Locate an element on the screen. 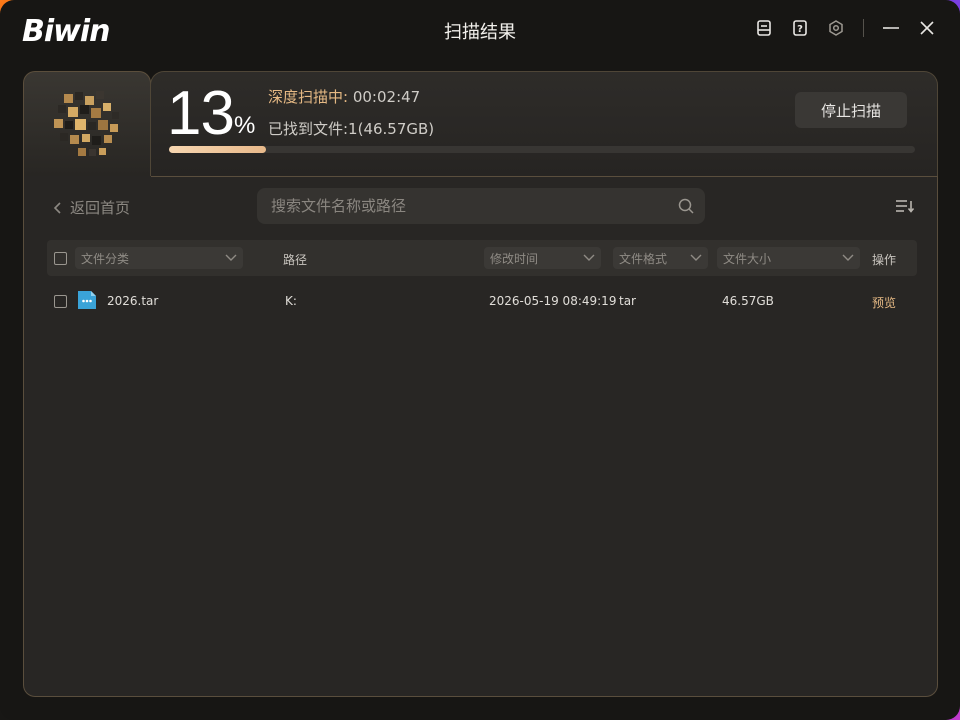 This screenshot has width=960, height=720. scan-status-label: 深度扫描中: is located at coordinates (308, 97).